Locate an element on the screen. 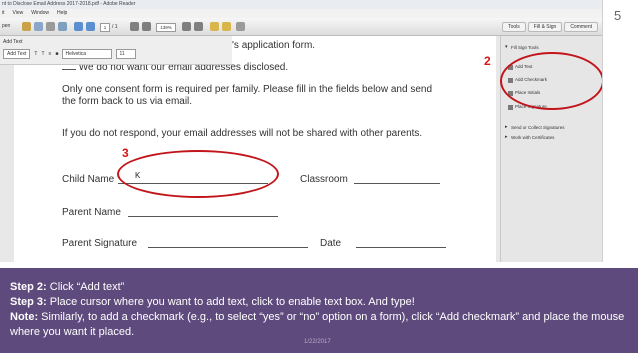  slide-number: 5 is located at coordinates (618, 15).